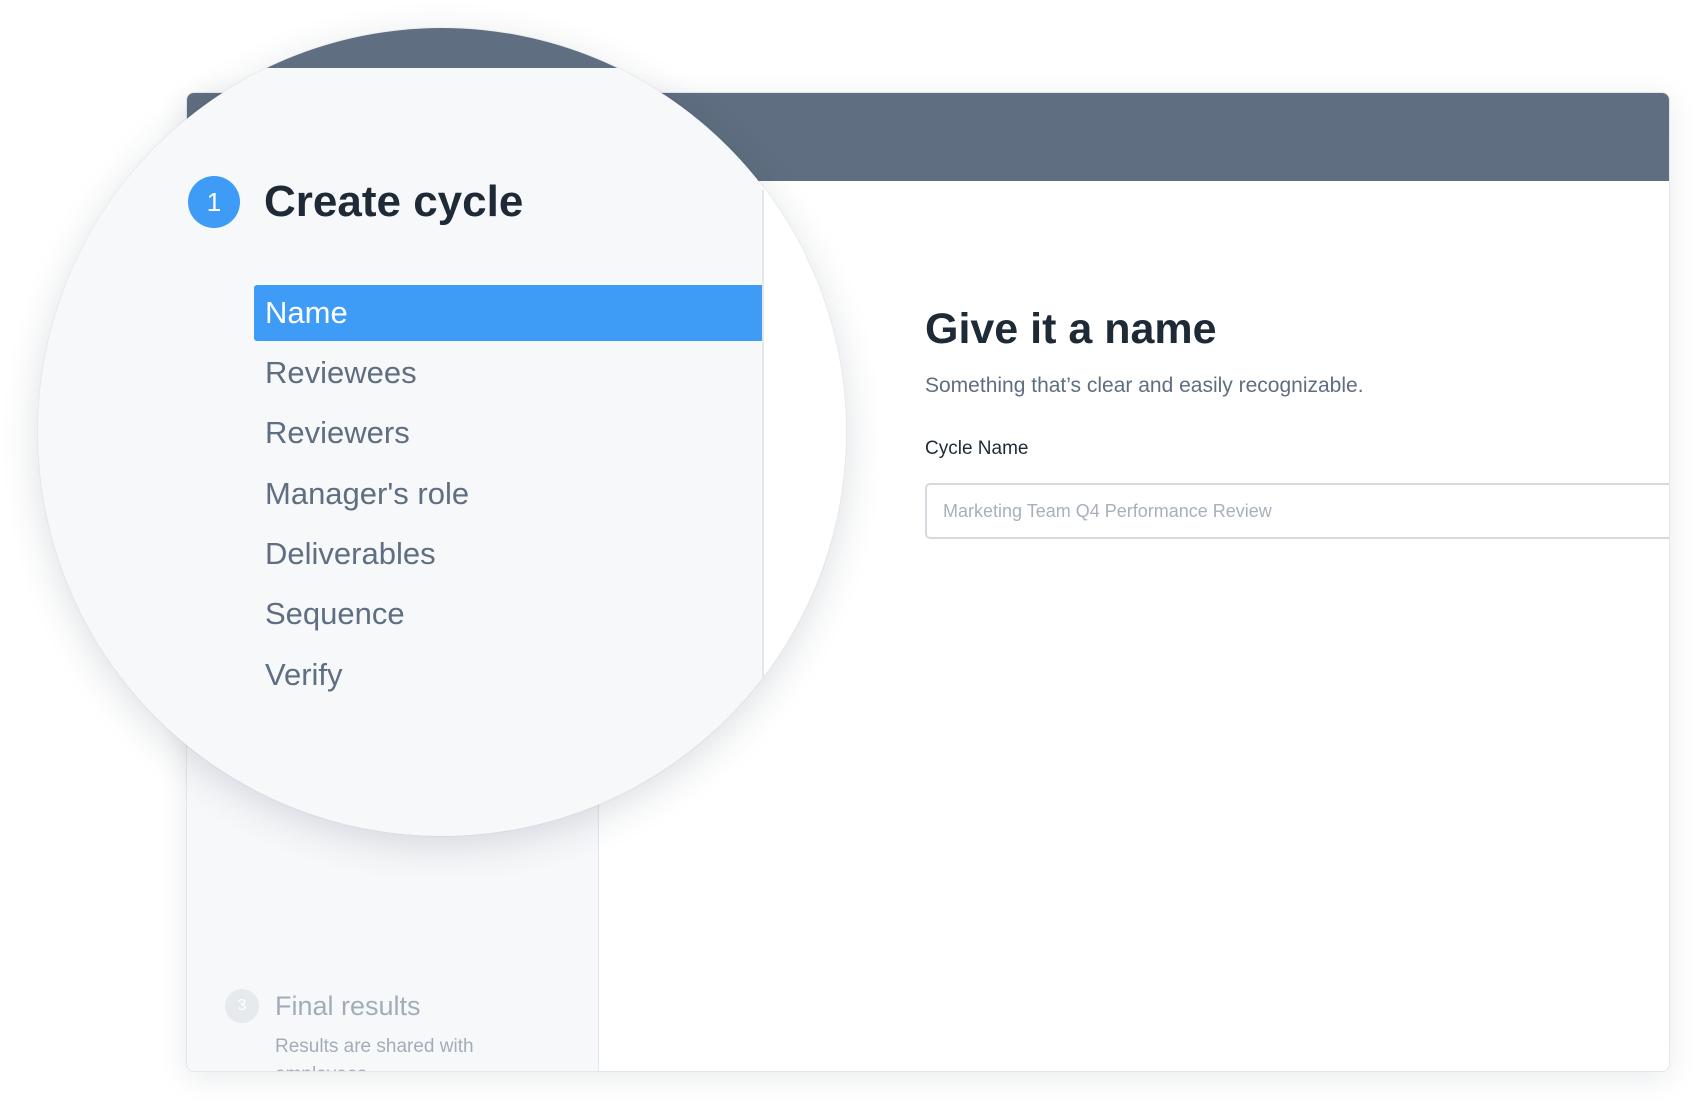 The width and height of the screenshot is (1706, 1118). What do you see at coordinates (977, 448) in the screenshot?
I see `cycle-name-label: Cycle Name` at bounding box center [977, 448].